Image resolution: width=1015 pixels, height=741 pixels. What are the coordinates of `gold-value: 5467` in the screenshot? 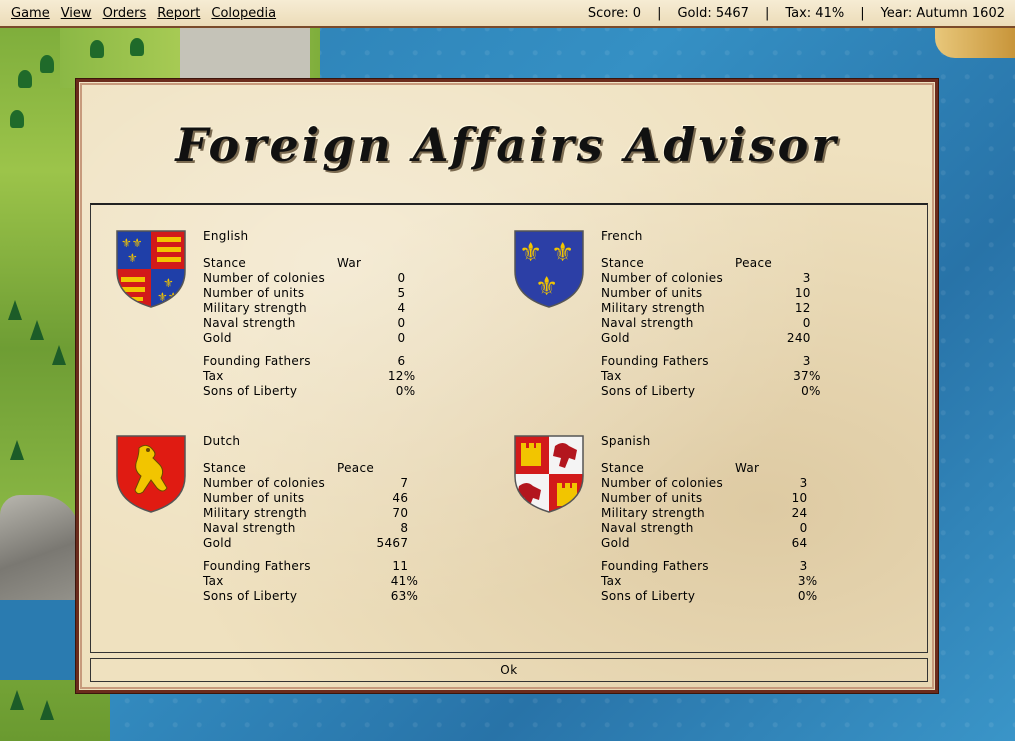 It's located at (392, 543).